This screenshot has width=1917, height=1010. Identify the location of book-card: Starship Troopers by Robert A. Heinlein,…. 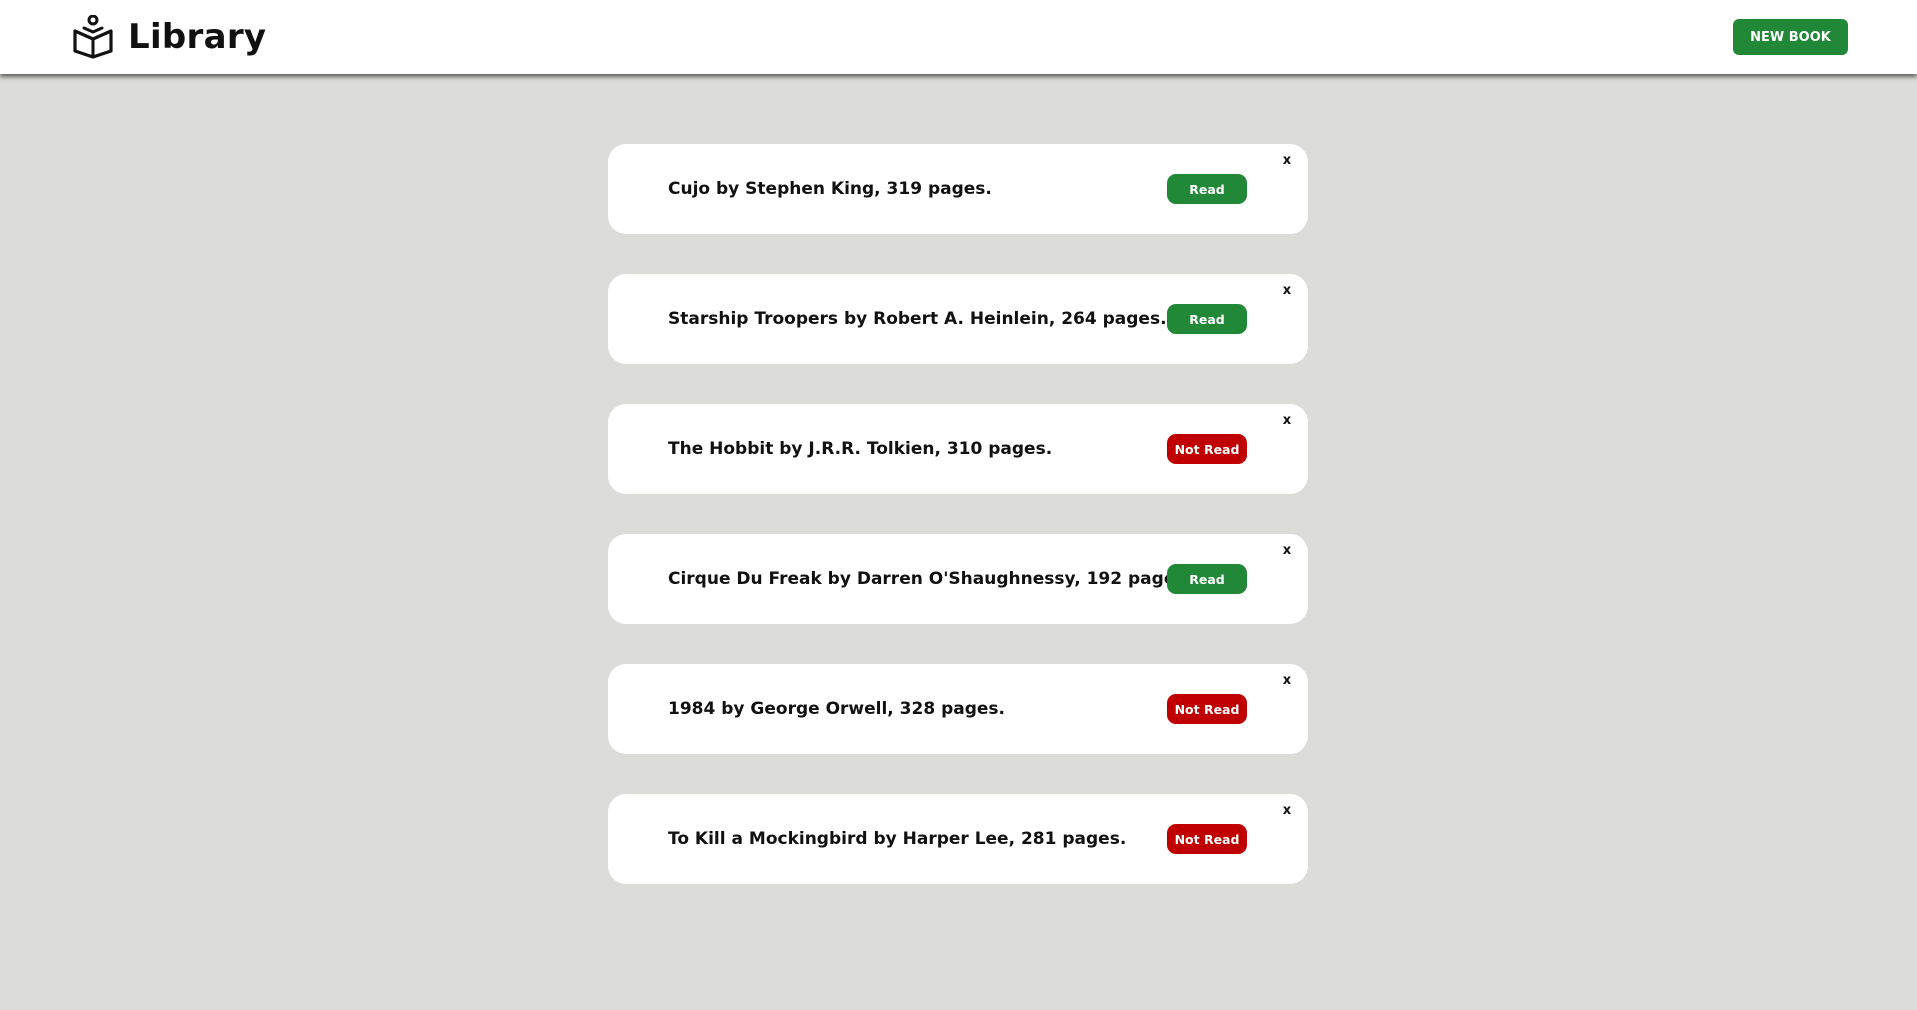
(958, 319).